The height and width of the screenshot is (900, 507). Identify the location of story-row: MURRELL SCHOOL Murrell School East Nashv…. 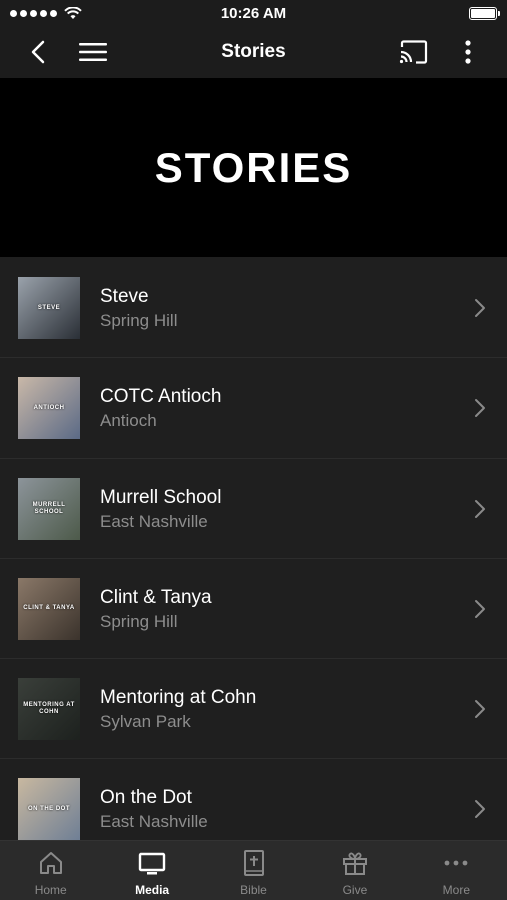
(253, 509).